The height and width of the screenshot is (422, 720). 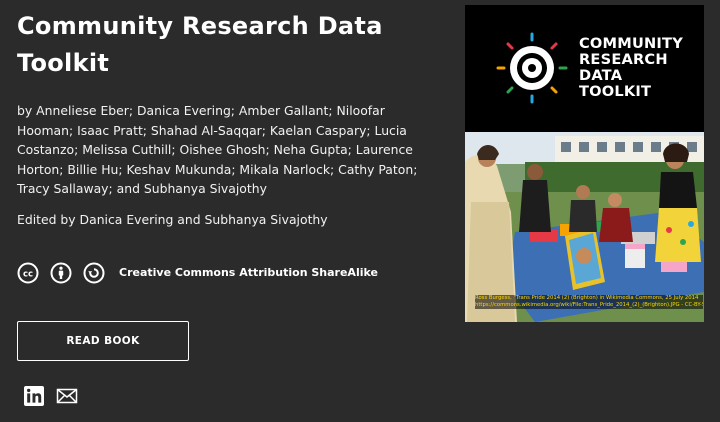 I want to click on svg-text: cc, so click(x=28, y=274).